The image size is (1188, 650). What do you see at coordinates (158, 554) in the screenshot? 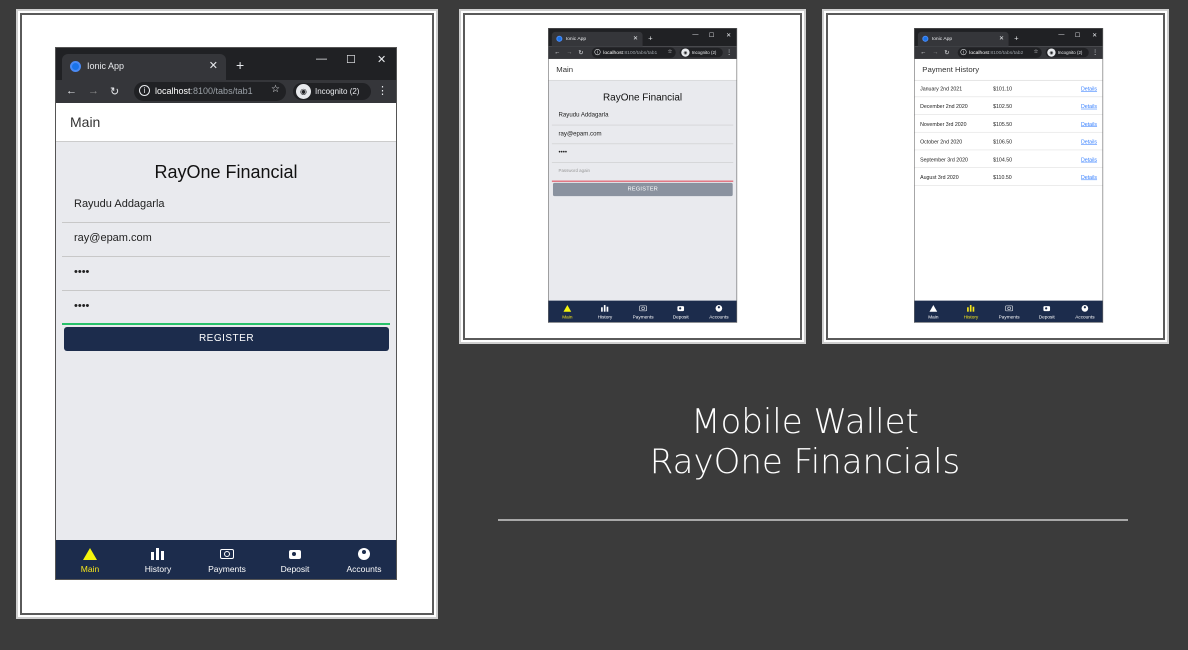
I see `bar-chart-icon` at bounding box center [158, 554].